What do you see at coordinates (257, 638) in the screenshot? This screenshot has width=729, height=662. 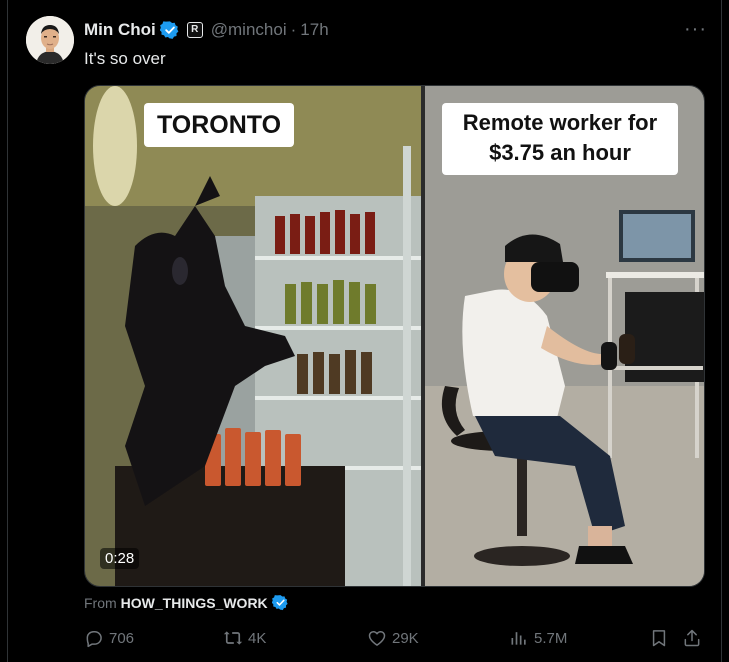 I see `repost-count: 4K` at bounding box center [257, 638].